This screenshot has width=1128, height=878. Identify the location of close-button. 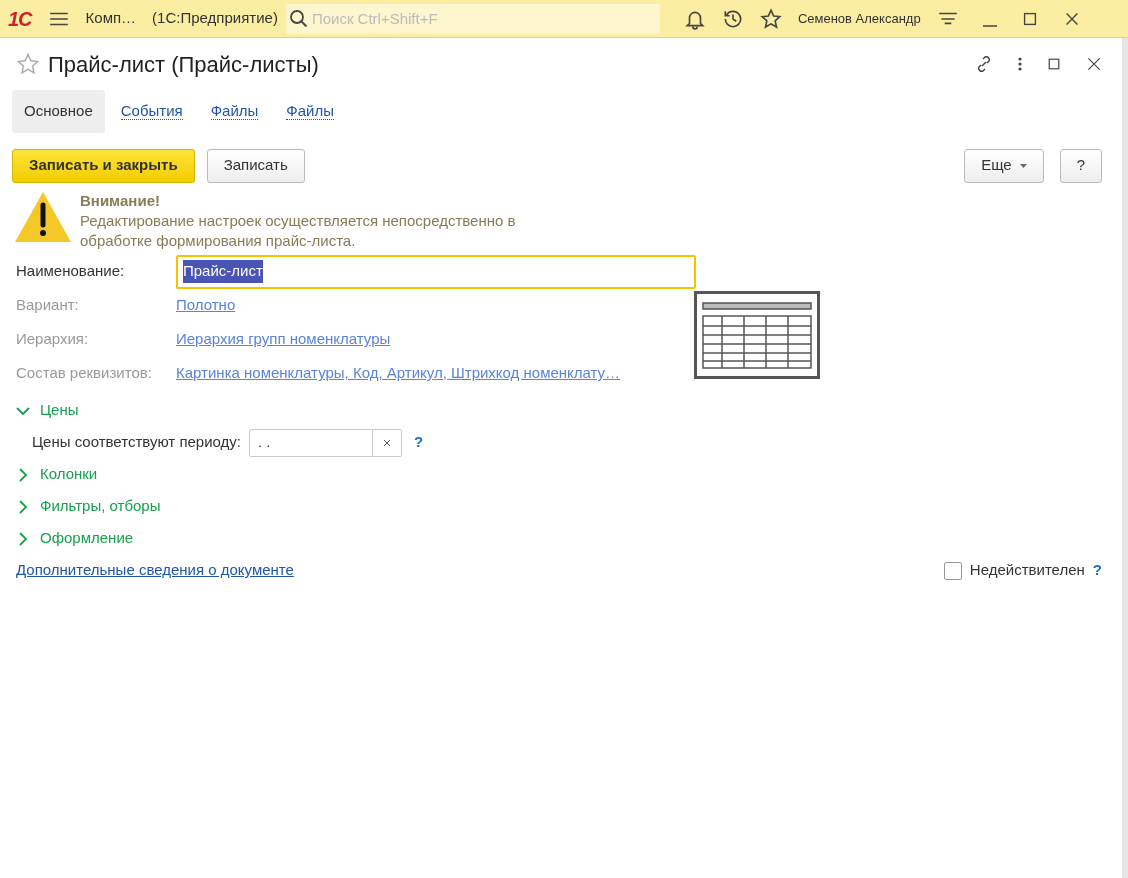
(1094, 64).